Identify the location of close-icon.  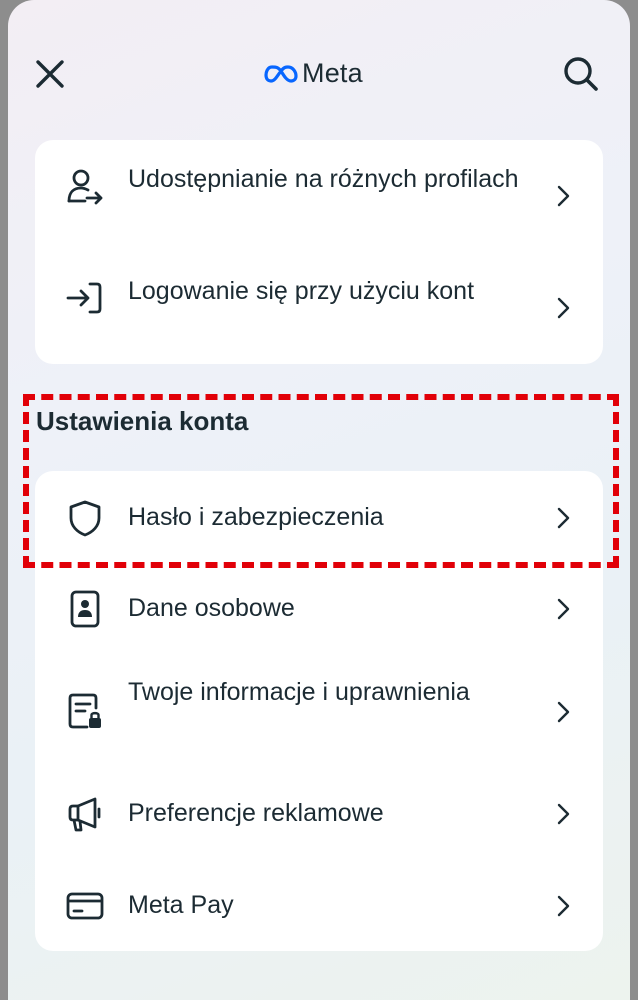
(50, 74).